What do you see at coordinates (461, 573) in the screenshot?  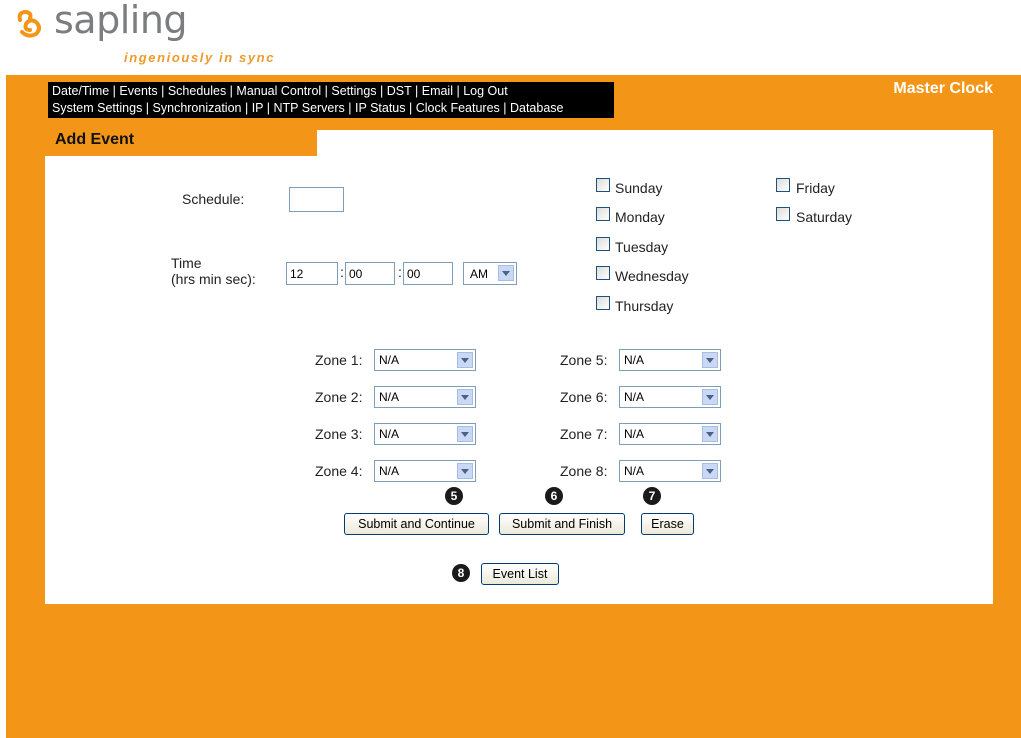 I see `callout-badge-8: 8` at bounding box center [461, 573].